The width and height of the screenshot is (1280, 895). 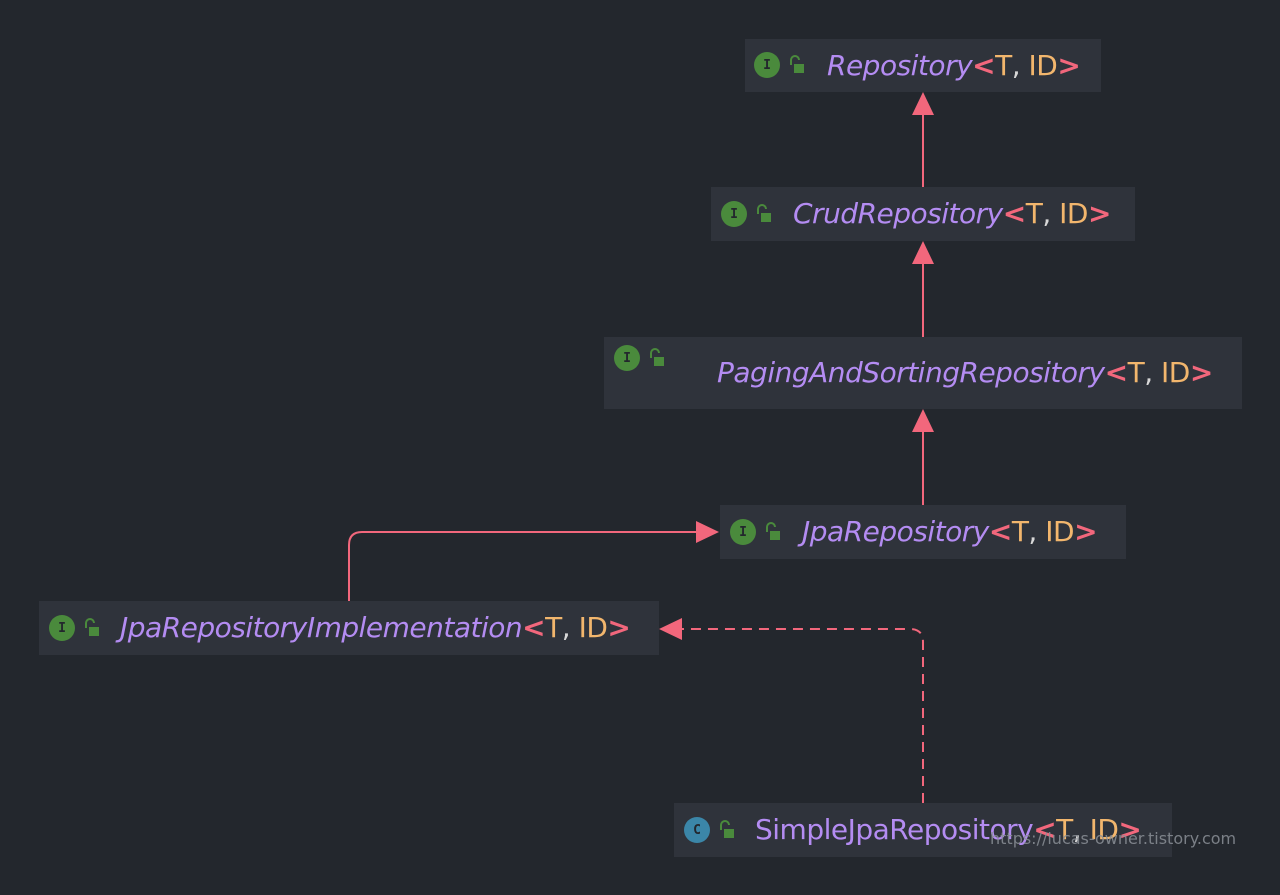 I want to click on node-label: CrudRepository<T, ID>, so click(x=952, y=213).